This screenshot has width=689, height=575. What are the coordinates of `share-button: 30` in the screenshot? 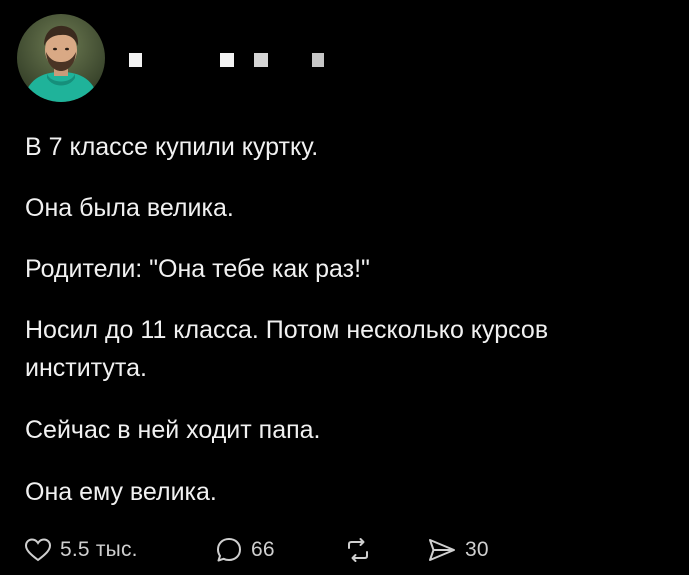 It's located at (458, 550).